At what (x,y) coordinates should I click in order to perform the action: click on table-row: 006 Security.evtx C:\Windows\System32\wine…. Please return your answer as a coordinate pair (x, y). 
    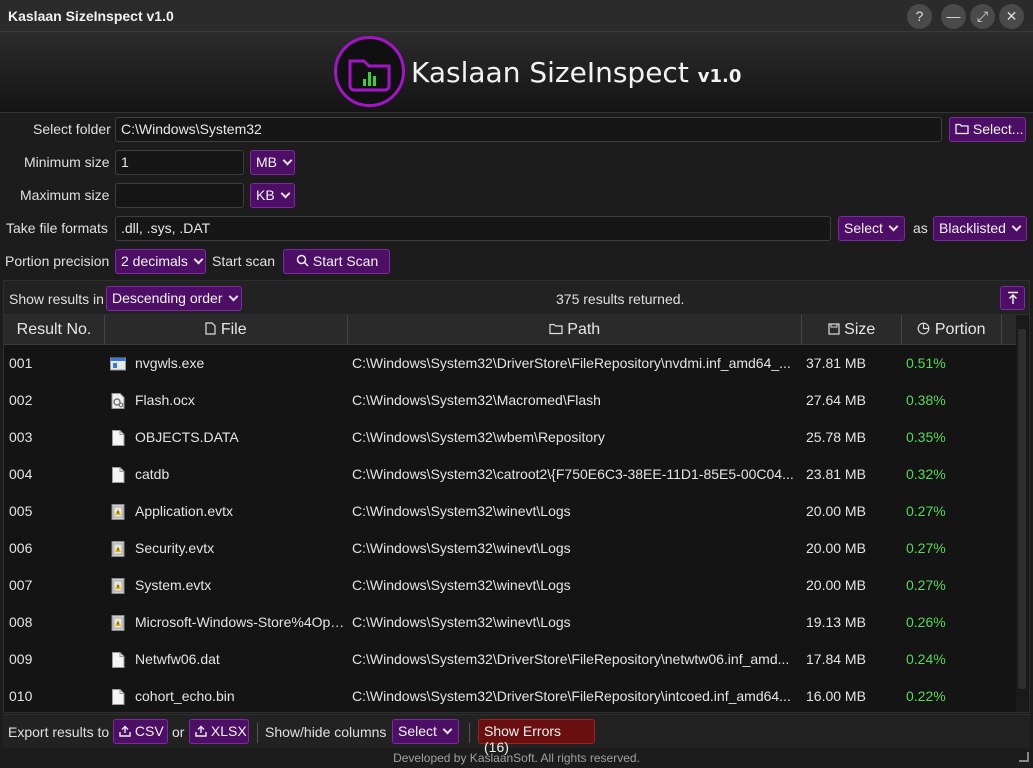
    Looking at the image, I should click on (510, 548).